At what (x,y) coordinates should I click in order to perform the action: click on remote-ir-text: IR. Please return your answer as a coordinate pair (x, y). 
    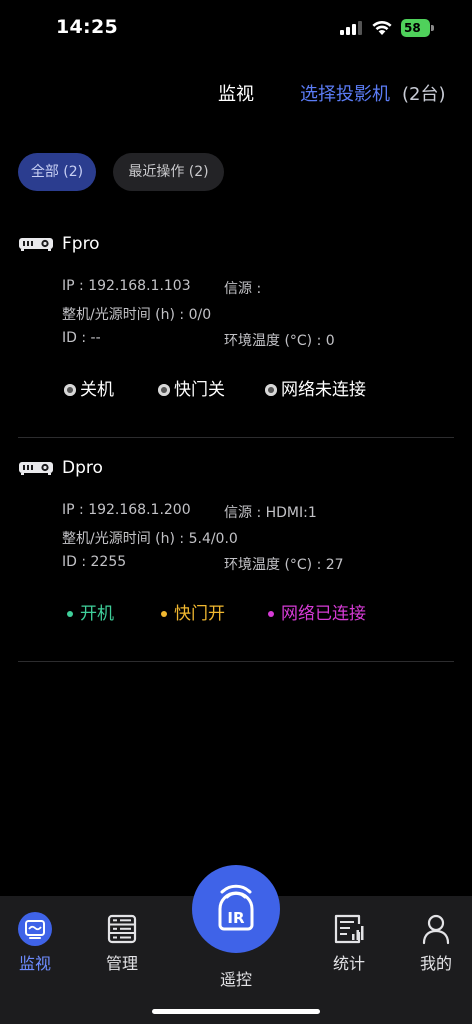
    Looking at the image, I should click on (236, 918).